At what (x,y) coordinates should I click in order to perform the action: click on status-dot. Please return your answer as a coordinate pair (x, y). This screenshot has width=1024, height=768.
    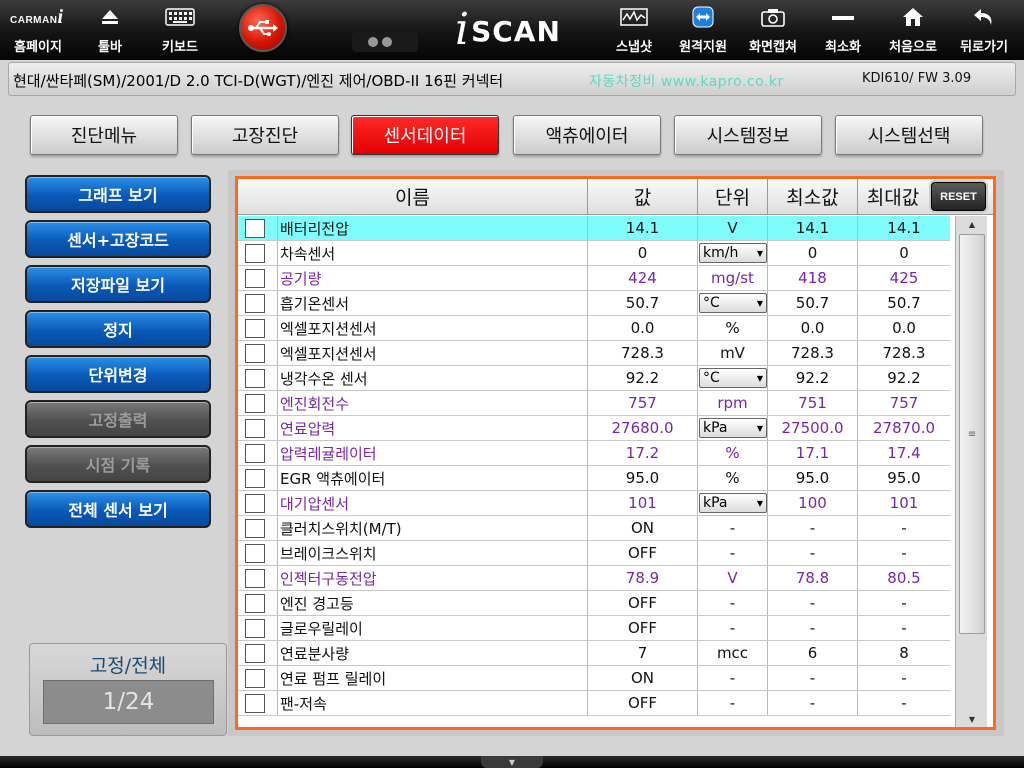
    Looking at the image, I should click on (373, 42).